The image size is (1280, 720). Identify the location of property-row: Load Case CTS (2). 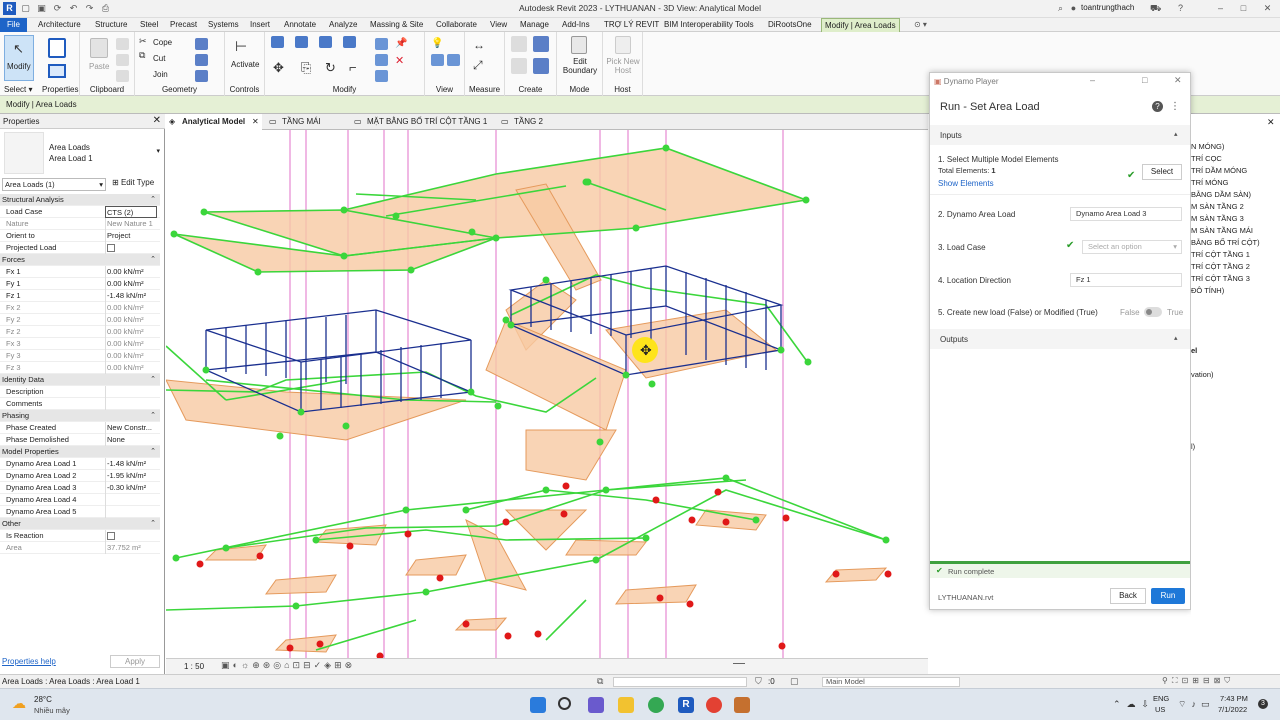
(80, 212).